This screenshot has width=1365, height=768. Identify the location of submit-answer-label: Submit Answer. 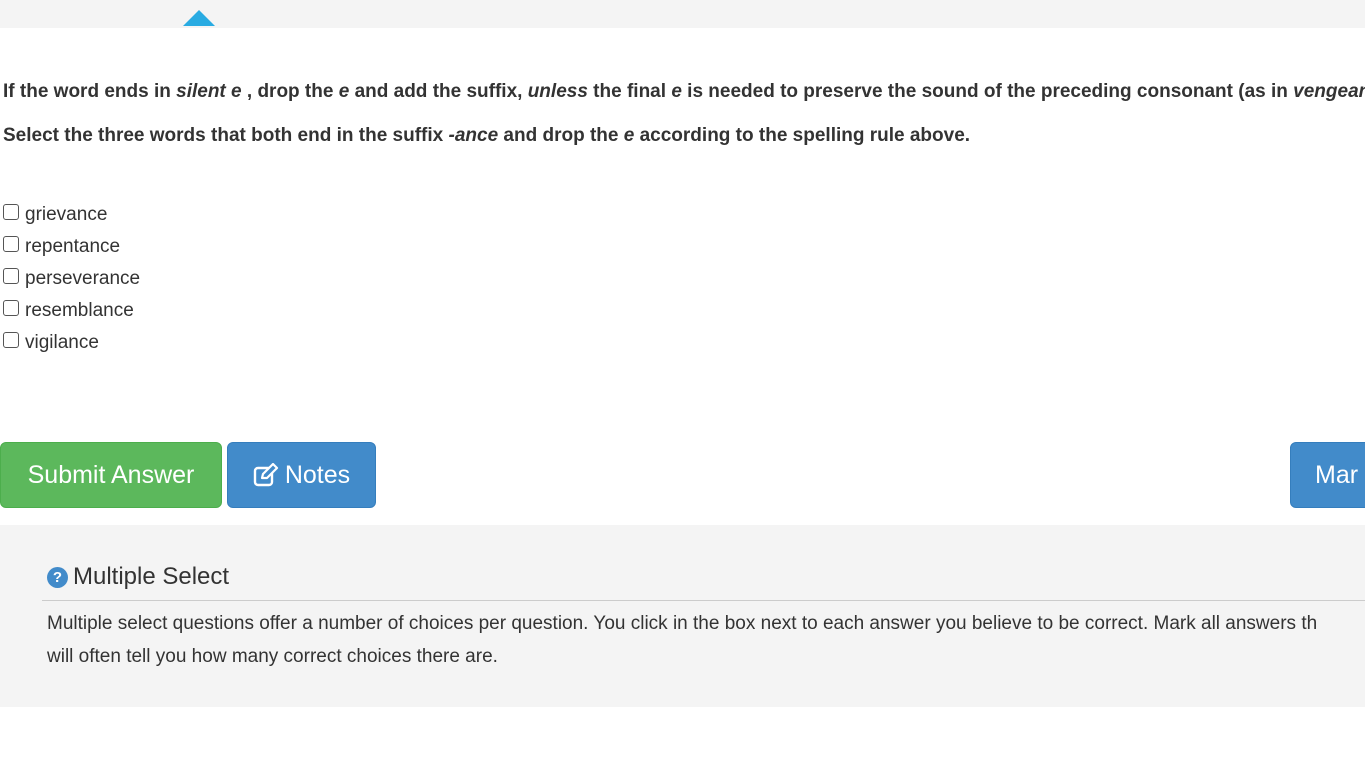
(111, 474).